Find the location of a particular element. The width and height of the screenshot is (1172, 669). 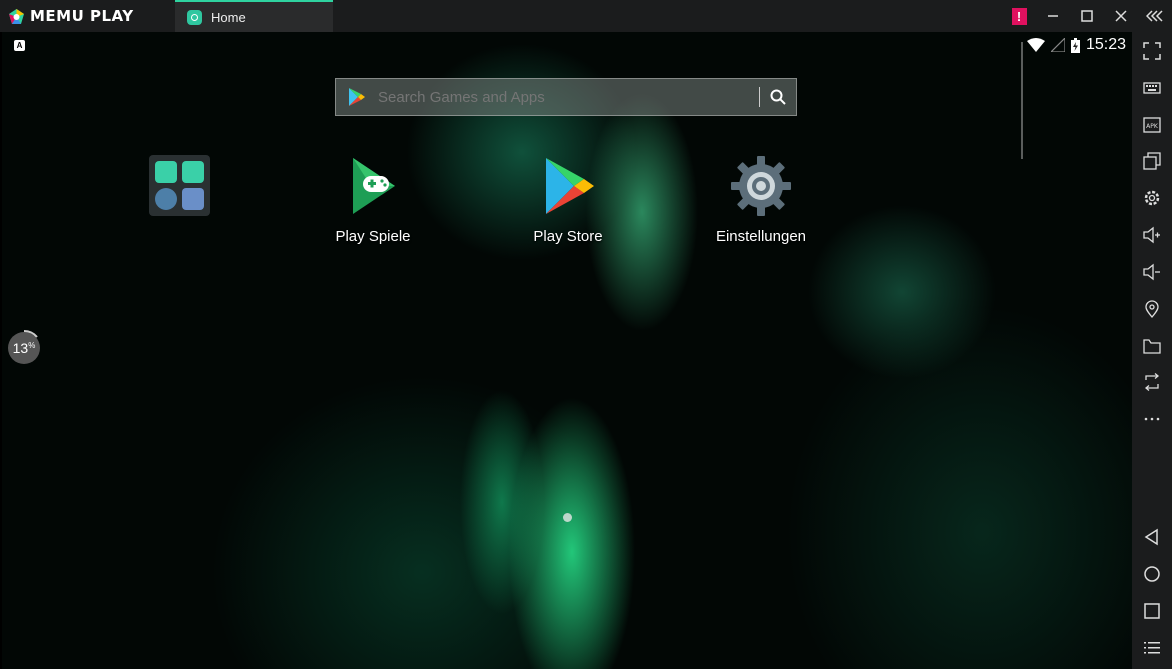

gear-icon is located at coordinates (1152, 198).